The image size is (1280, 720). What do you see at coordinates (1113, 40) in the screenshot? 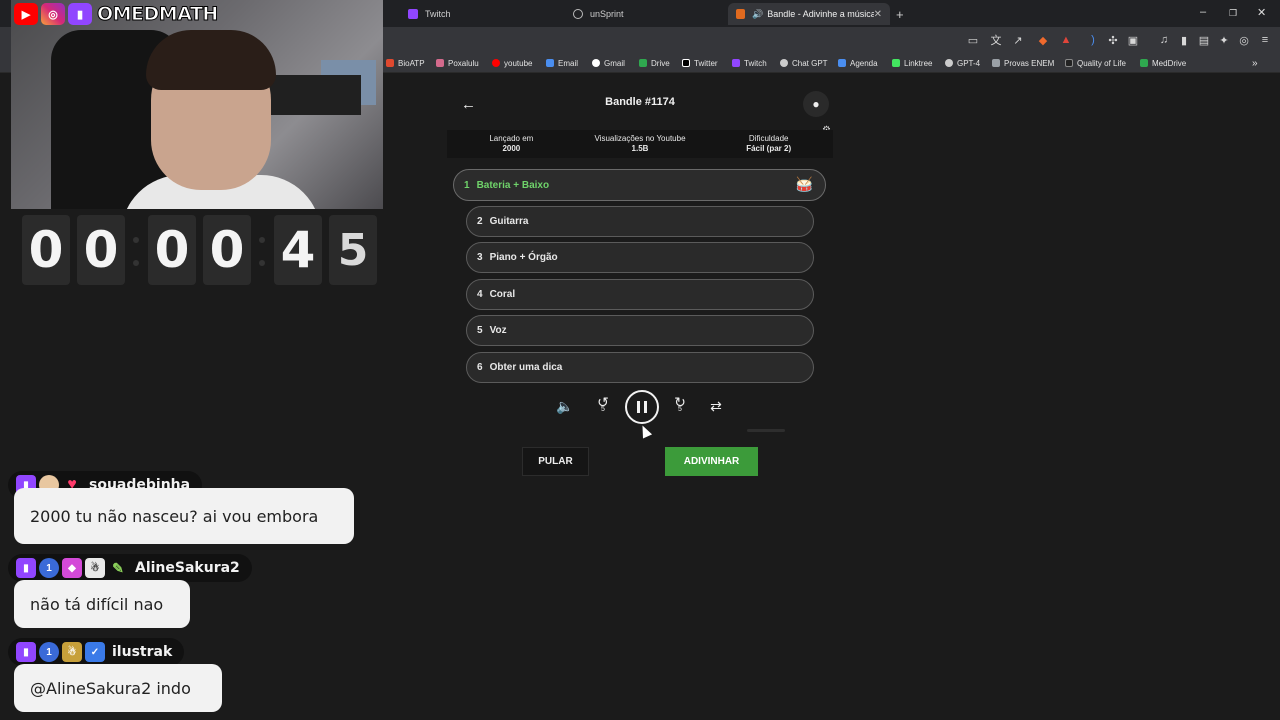
I see `extensions-icon: ✣` at bounding box center [1113, 40].